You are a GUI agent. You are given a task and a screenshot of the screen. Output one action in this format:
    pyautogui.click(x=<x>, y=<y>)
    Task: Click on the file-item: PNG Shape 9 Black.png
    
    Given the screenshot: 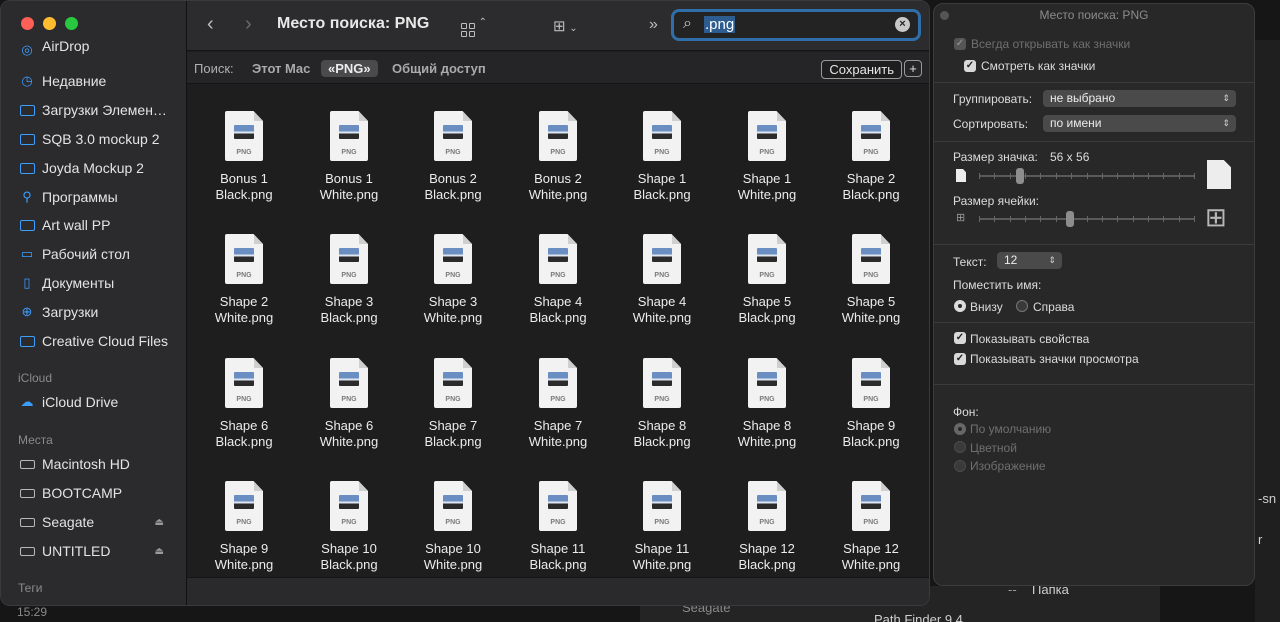 What is the action you would take?
    pyautogui.click(x=871, y=404)
    